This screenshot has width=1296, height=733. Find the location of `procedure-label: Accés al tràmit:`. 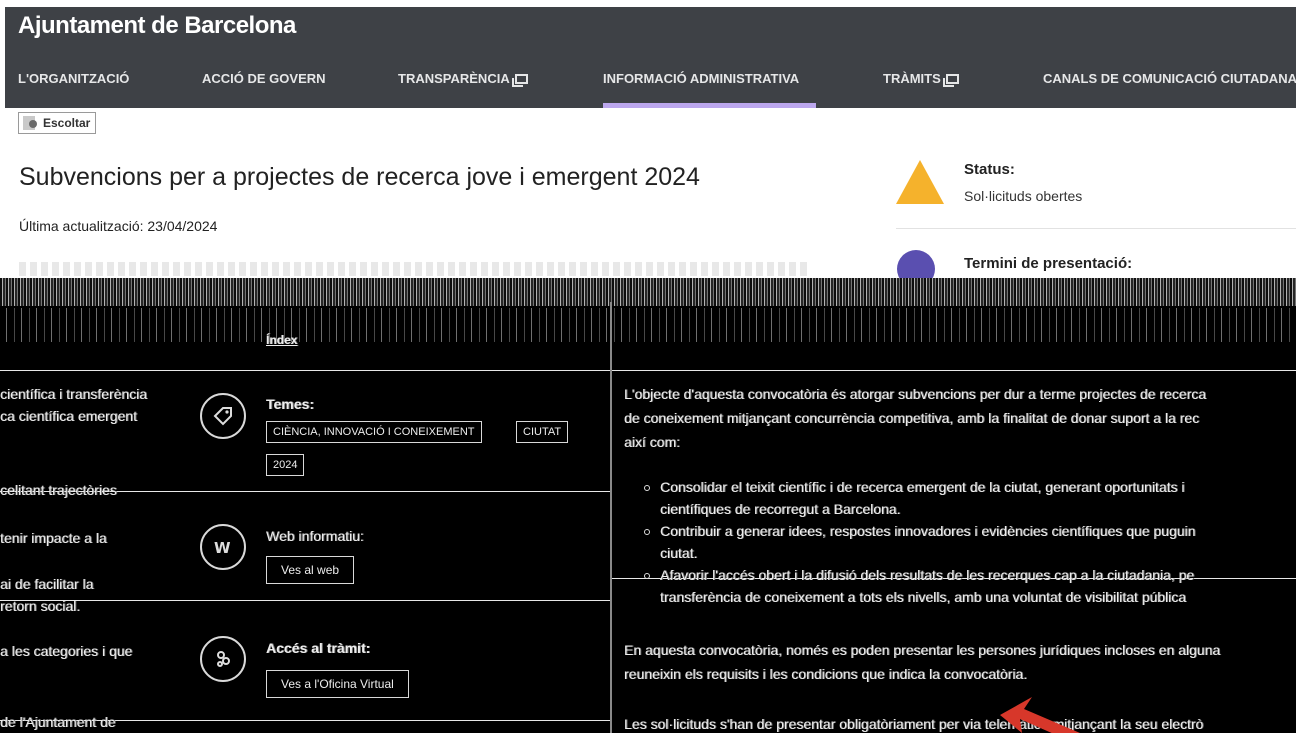

procedure-label: Accés al tràmit: is located at coordinates (318, 648).